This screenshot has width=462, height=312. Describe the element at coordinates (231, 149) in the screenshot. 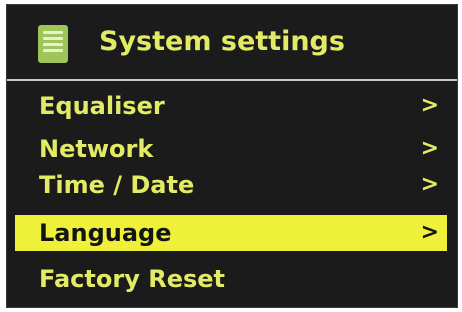

I see `menu-item-network: Network >` at that location.